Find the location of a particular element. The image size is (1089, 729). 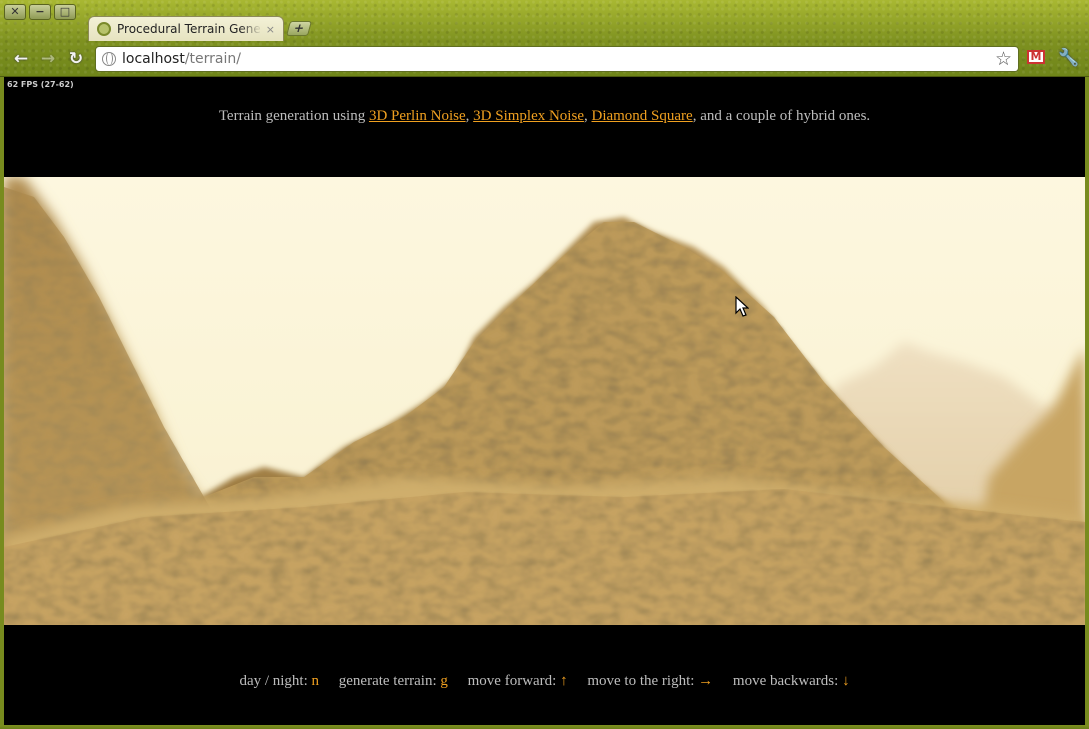

intro-suffix: , and a couple of hybrid ones. is located at coordinates (781, 116).